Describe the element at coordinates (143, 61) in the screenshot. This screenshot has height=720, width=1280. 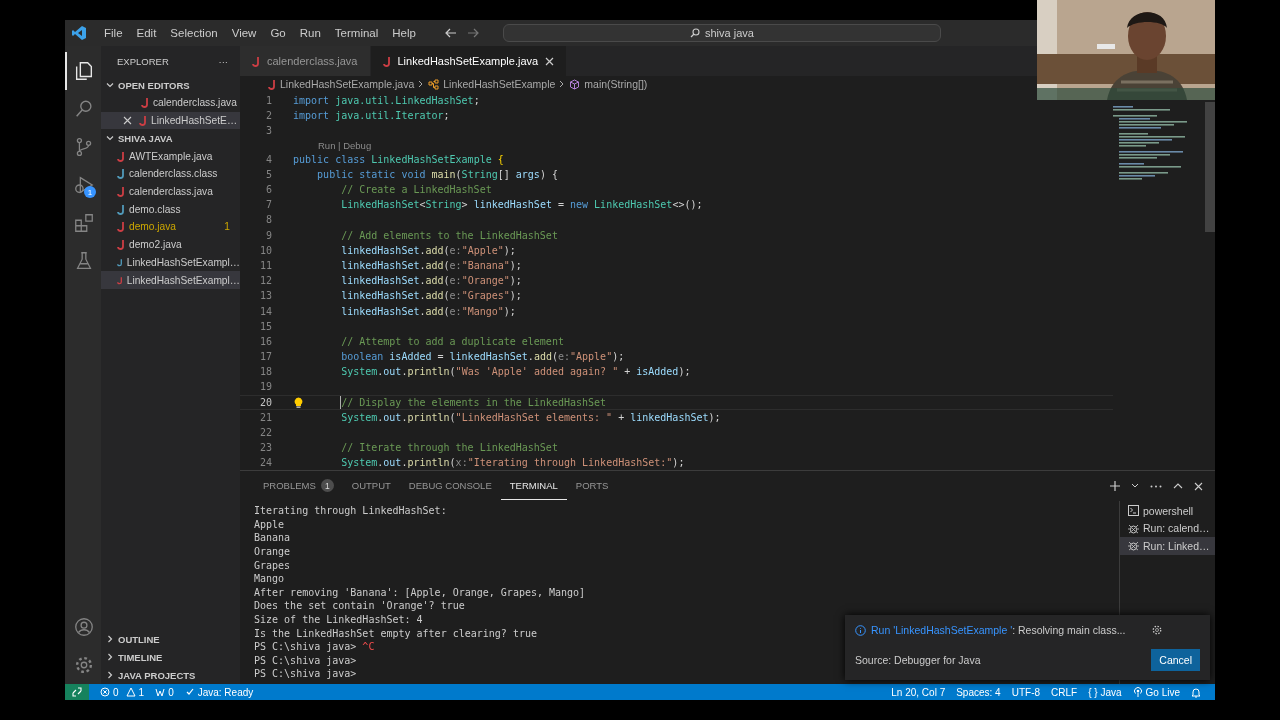
I see `sidebar-title: EXPLORER` at that location.